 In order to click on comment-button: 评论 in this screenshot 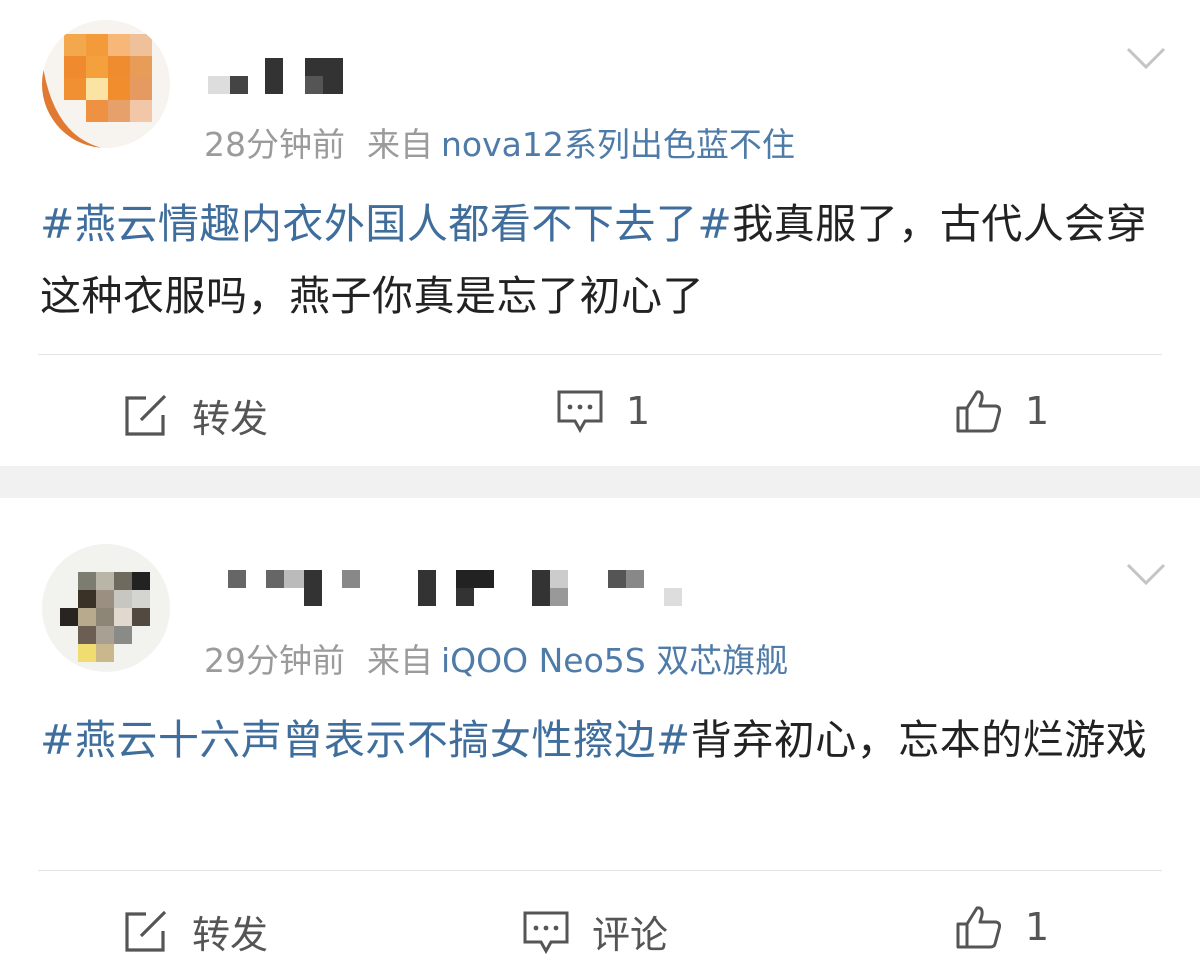, I will do `click(595, 931)`.